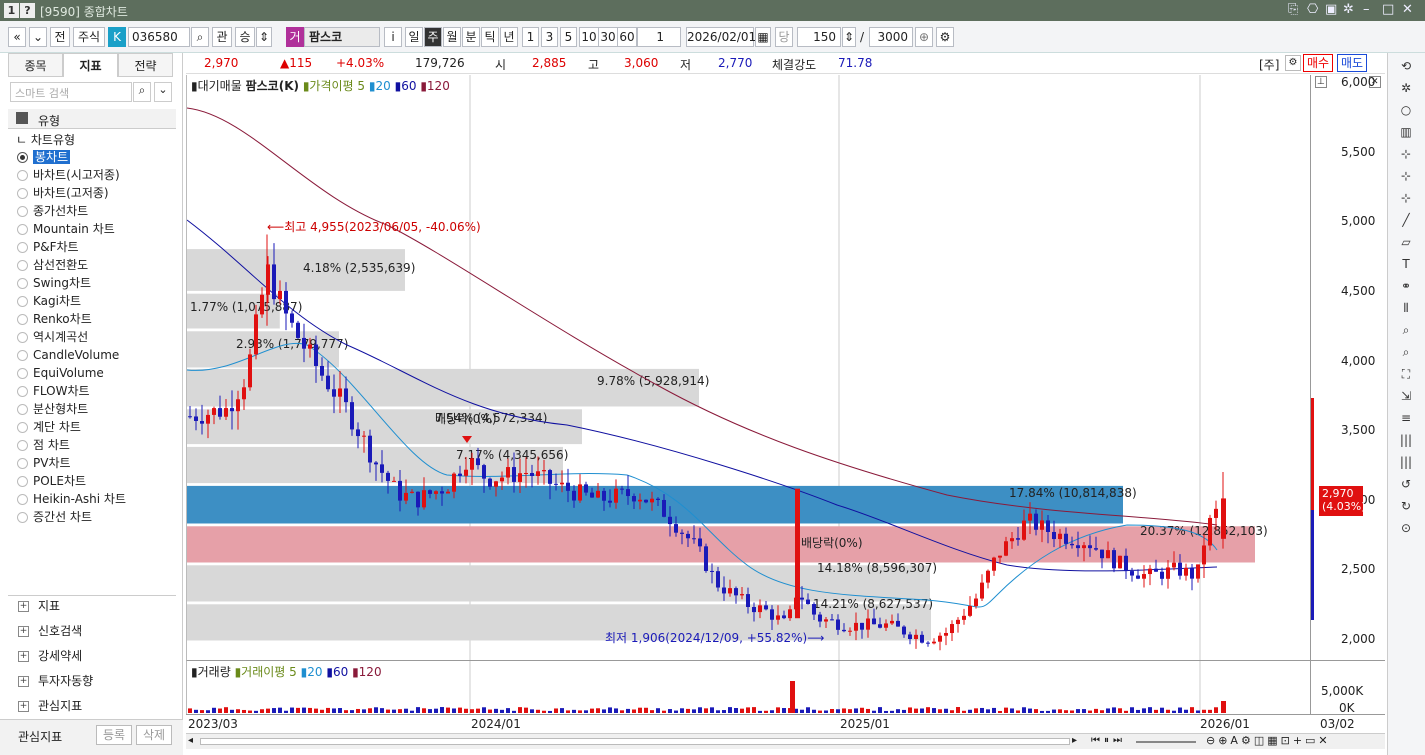 This screenshot has height=755, width=1425. What do you see at coordinates (52, 211) in the screenshot?
I see `chart-type-item: 종가선차트` at bounding box center [52, 211].